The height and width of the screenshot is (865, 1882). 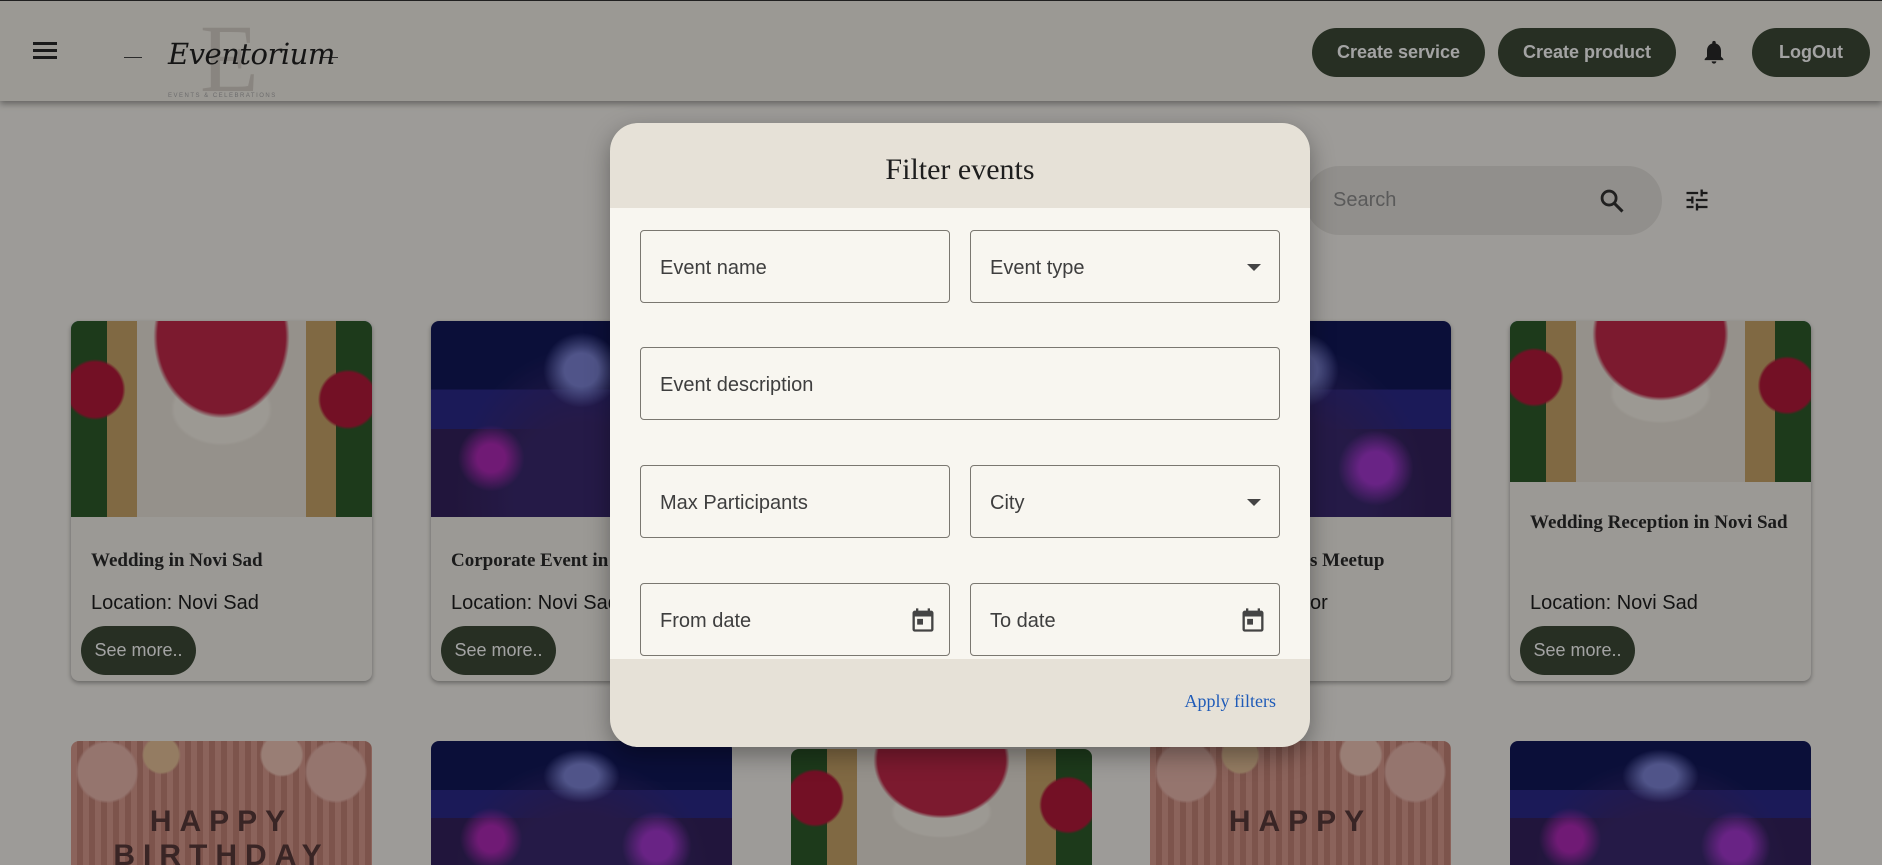 What do you see at coordinates (706, 621) in the screenshot?
I see `from-date-label: From date` at bounding box center [706, 621].